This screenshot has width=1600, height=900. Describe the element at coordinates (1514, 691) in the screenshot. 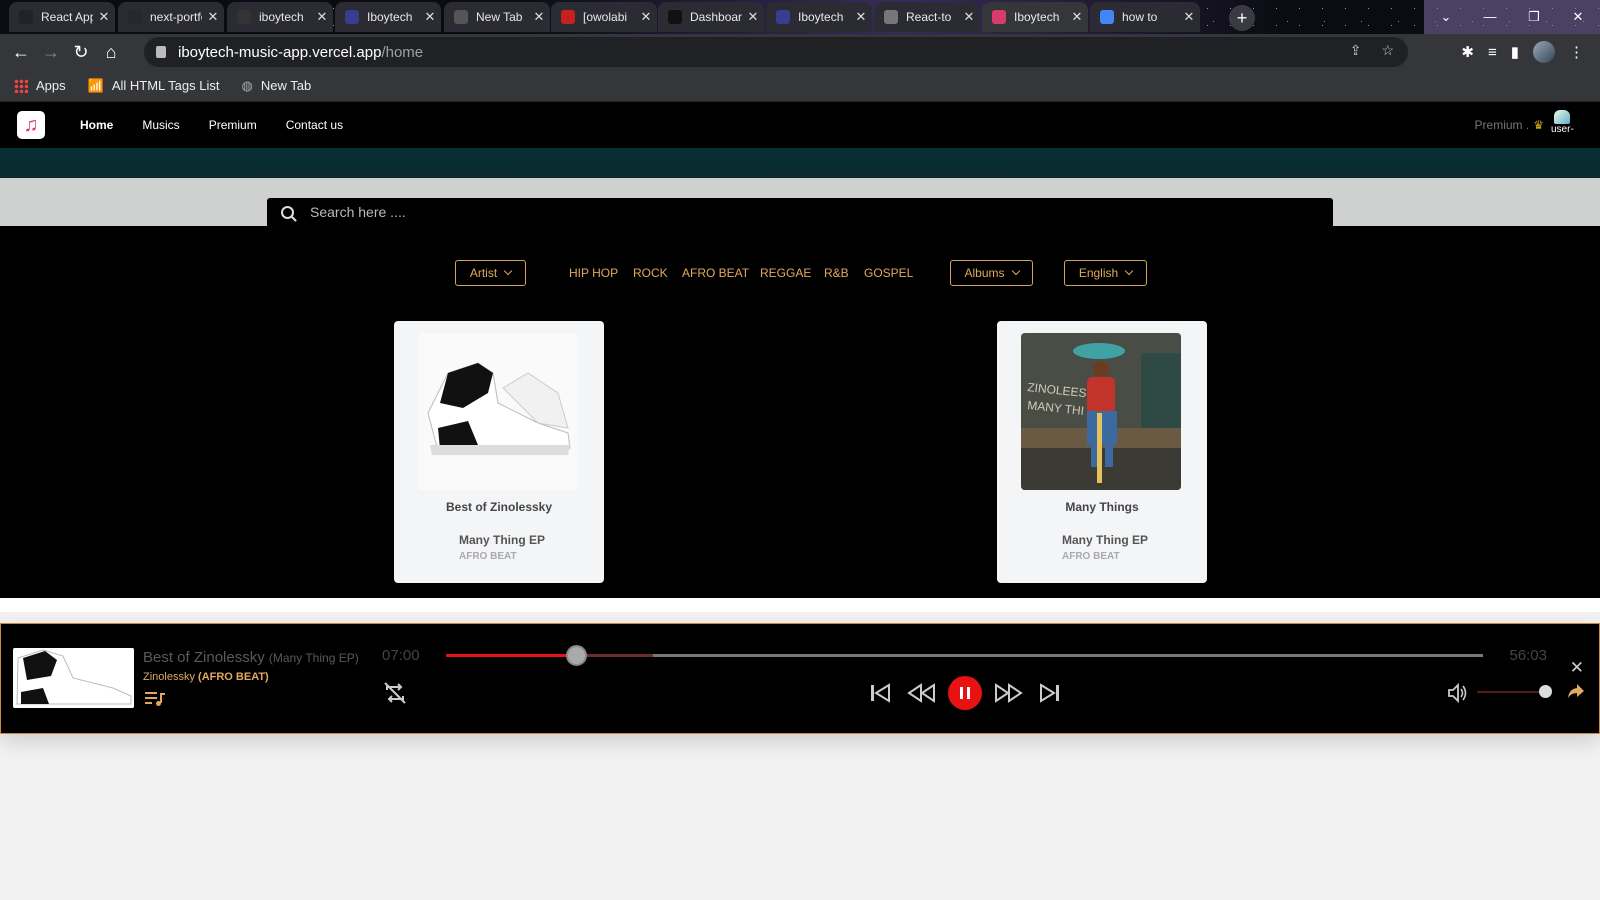

I see `volume-slider` at that location.